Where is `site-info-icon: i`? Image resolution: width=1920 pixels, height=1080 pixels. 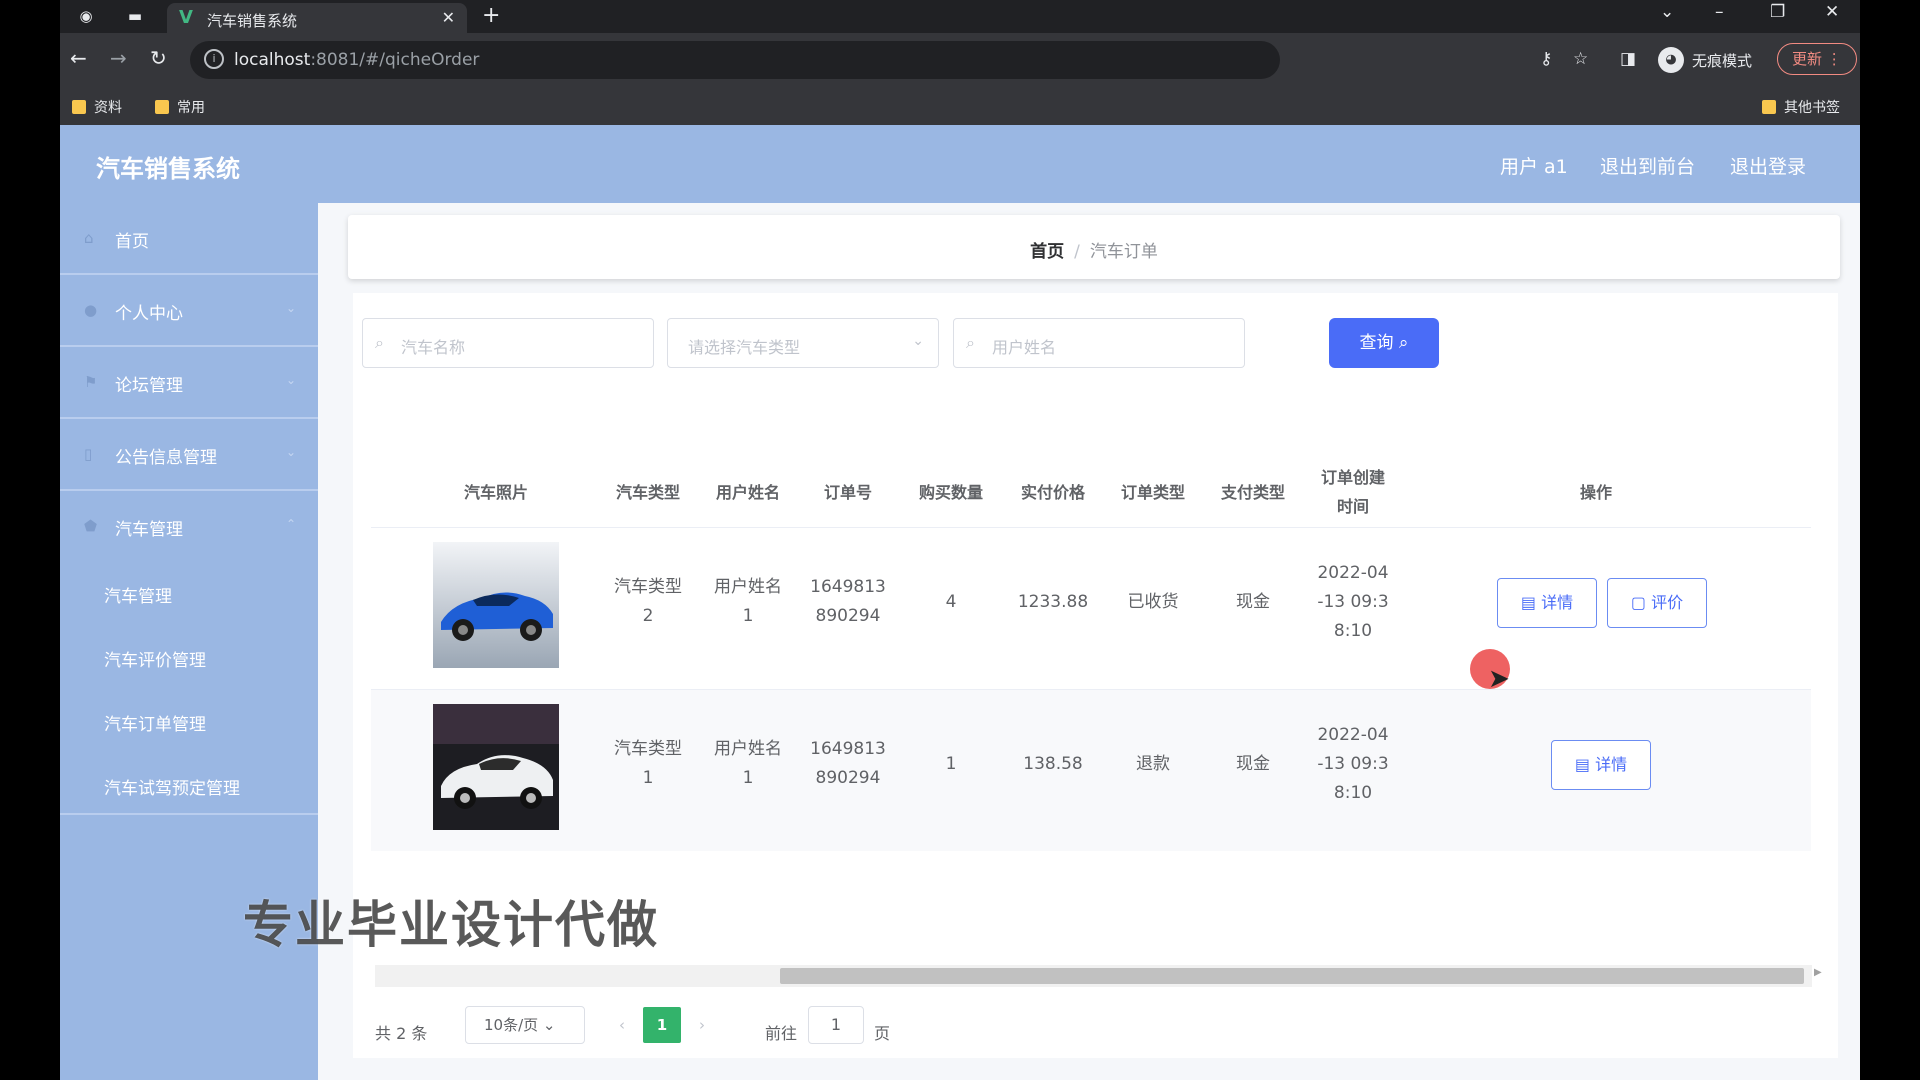 site-info-icon: i is located at coordinates (214, 59).